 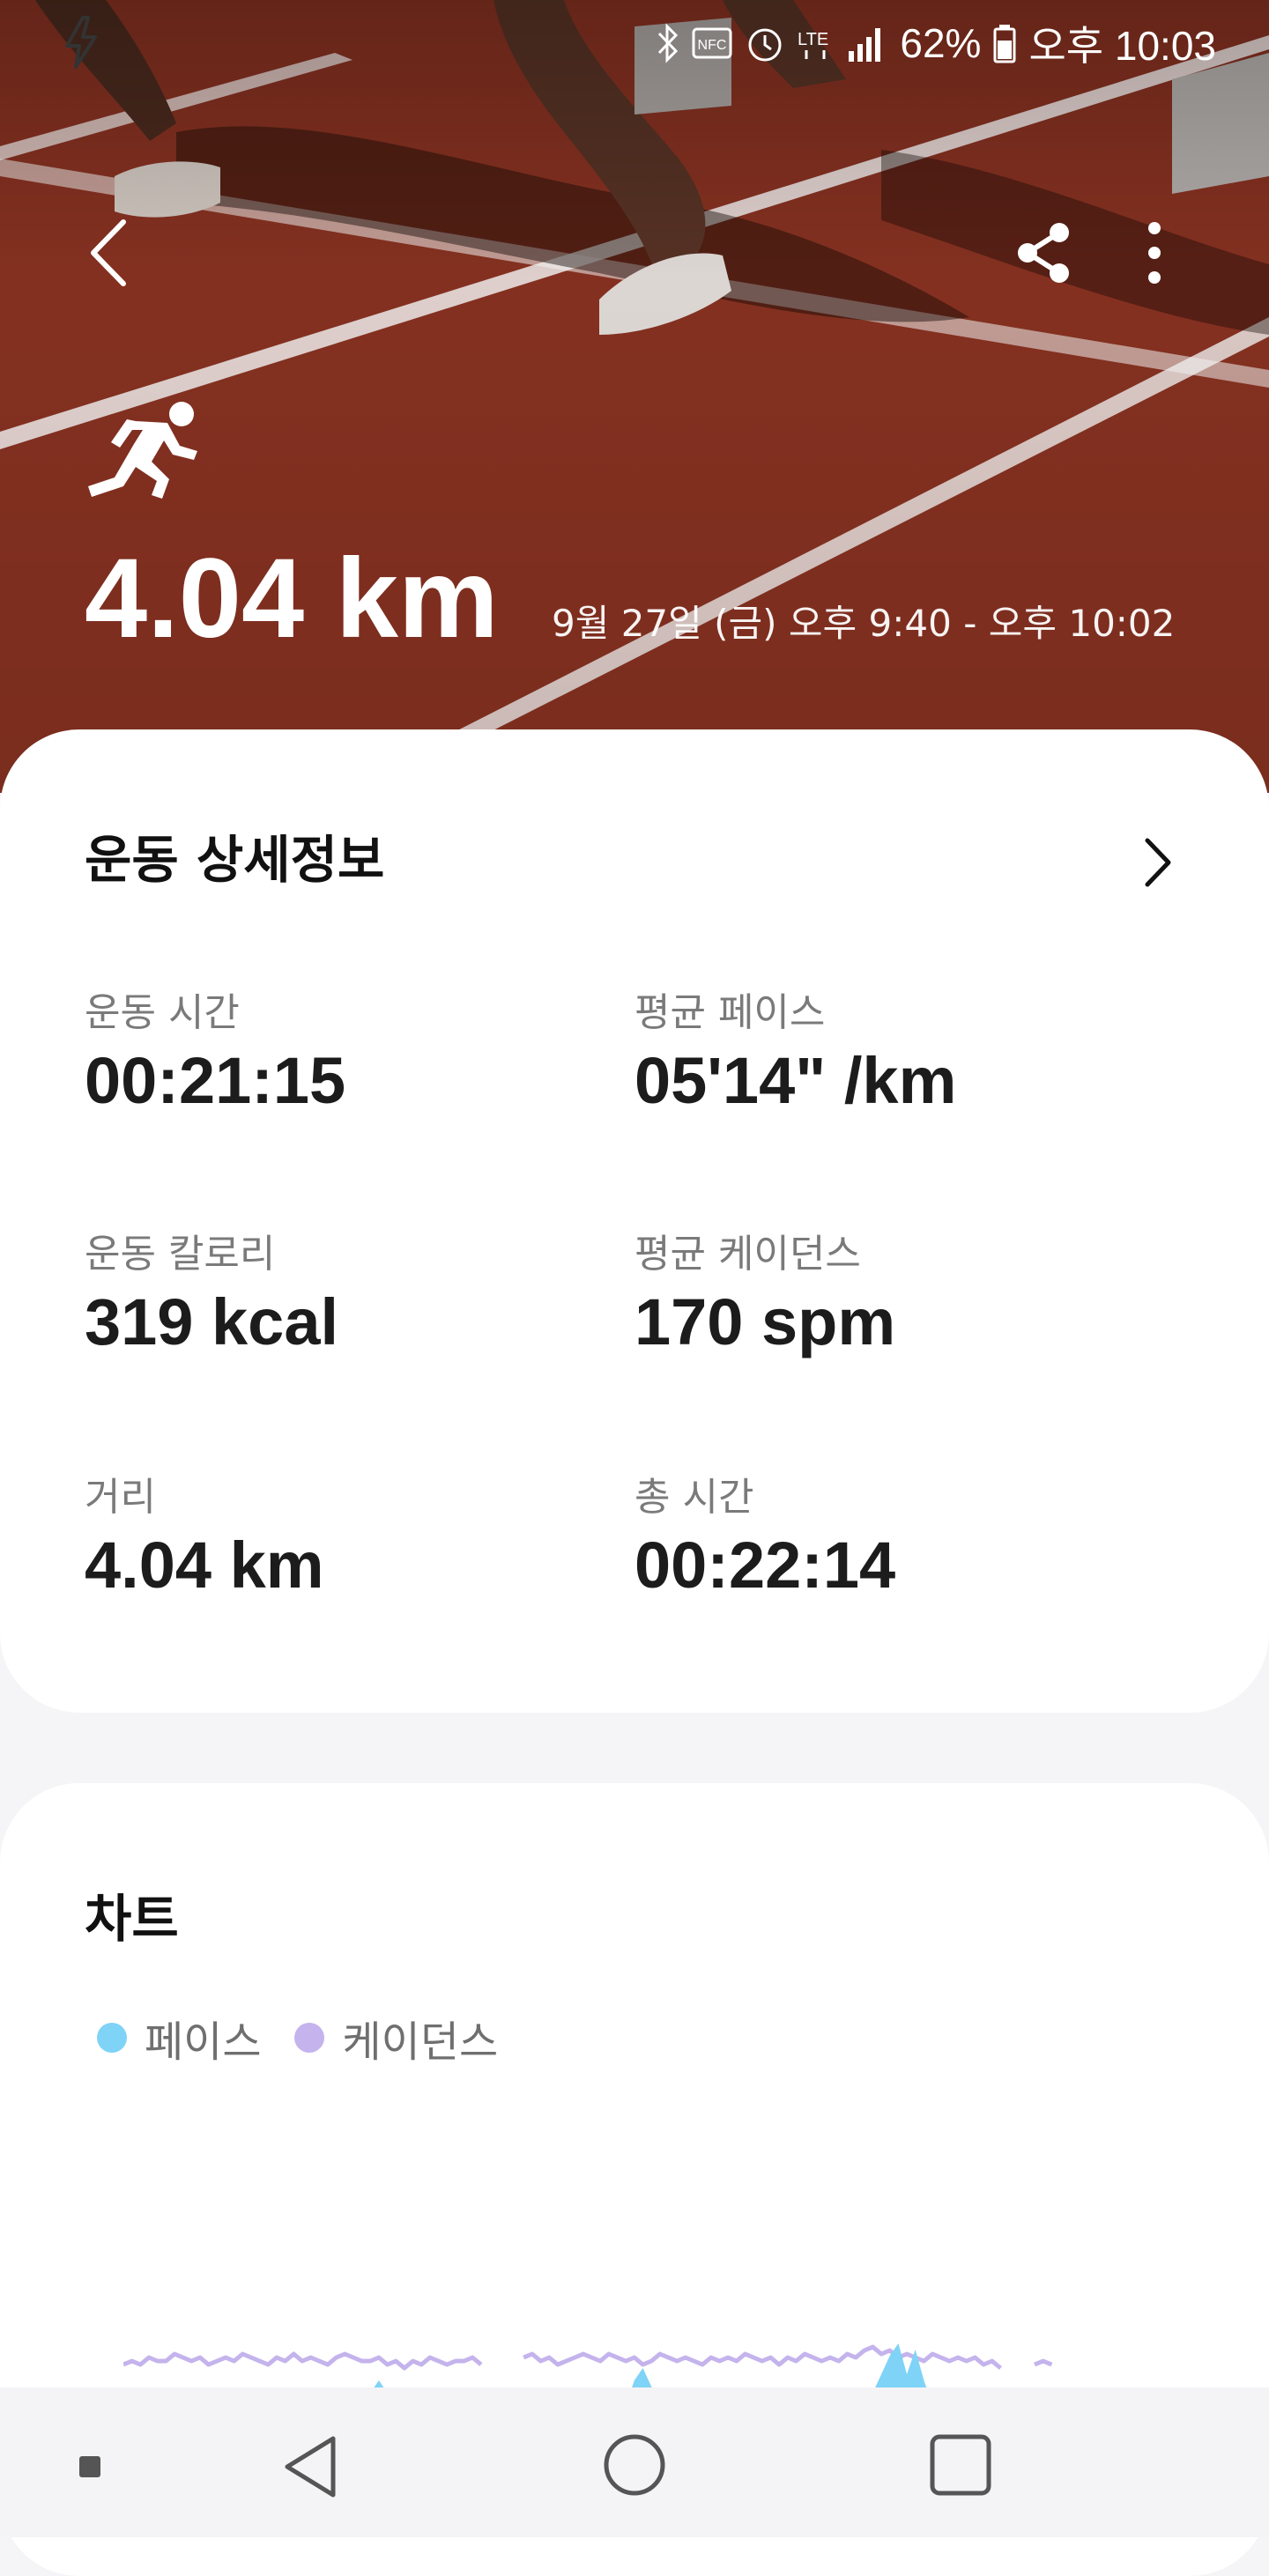 What do you see at coordinates (865, 45) in the screenshot?
I see `signal-icon` at bounding box center [865, 45].